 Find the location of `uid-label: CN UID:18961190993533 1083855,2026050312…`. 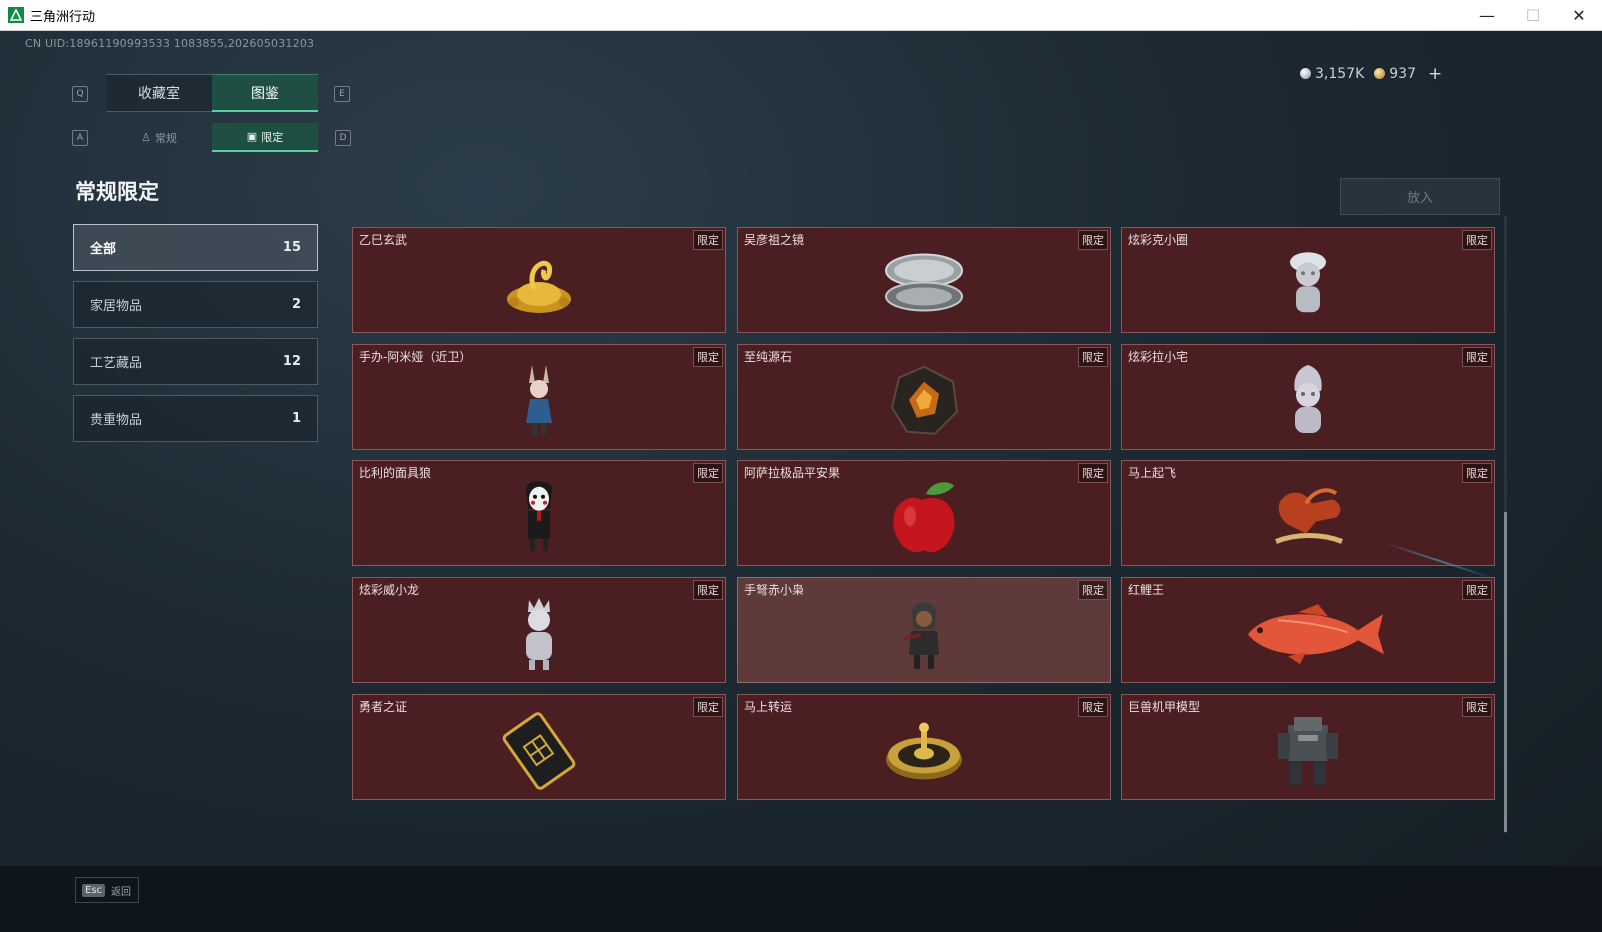

uid-label: CN UID:18961190993533 1083855,2026050312… is located at coordinates (170, 43).